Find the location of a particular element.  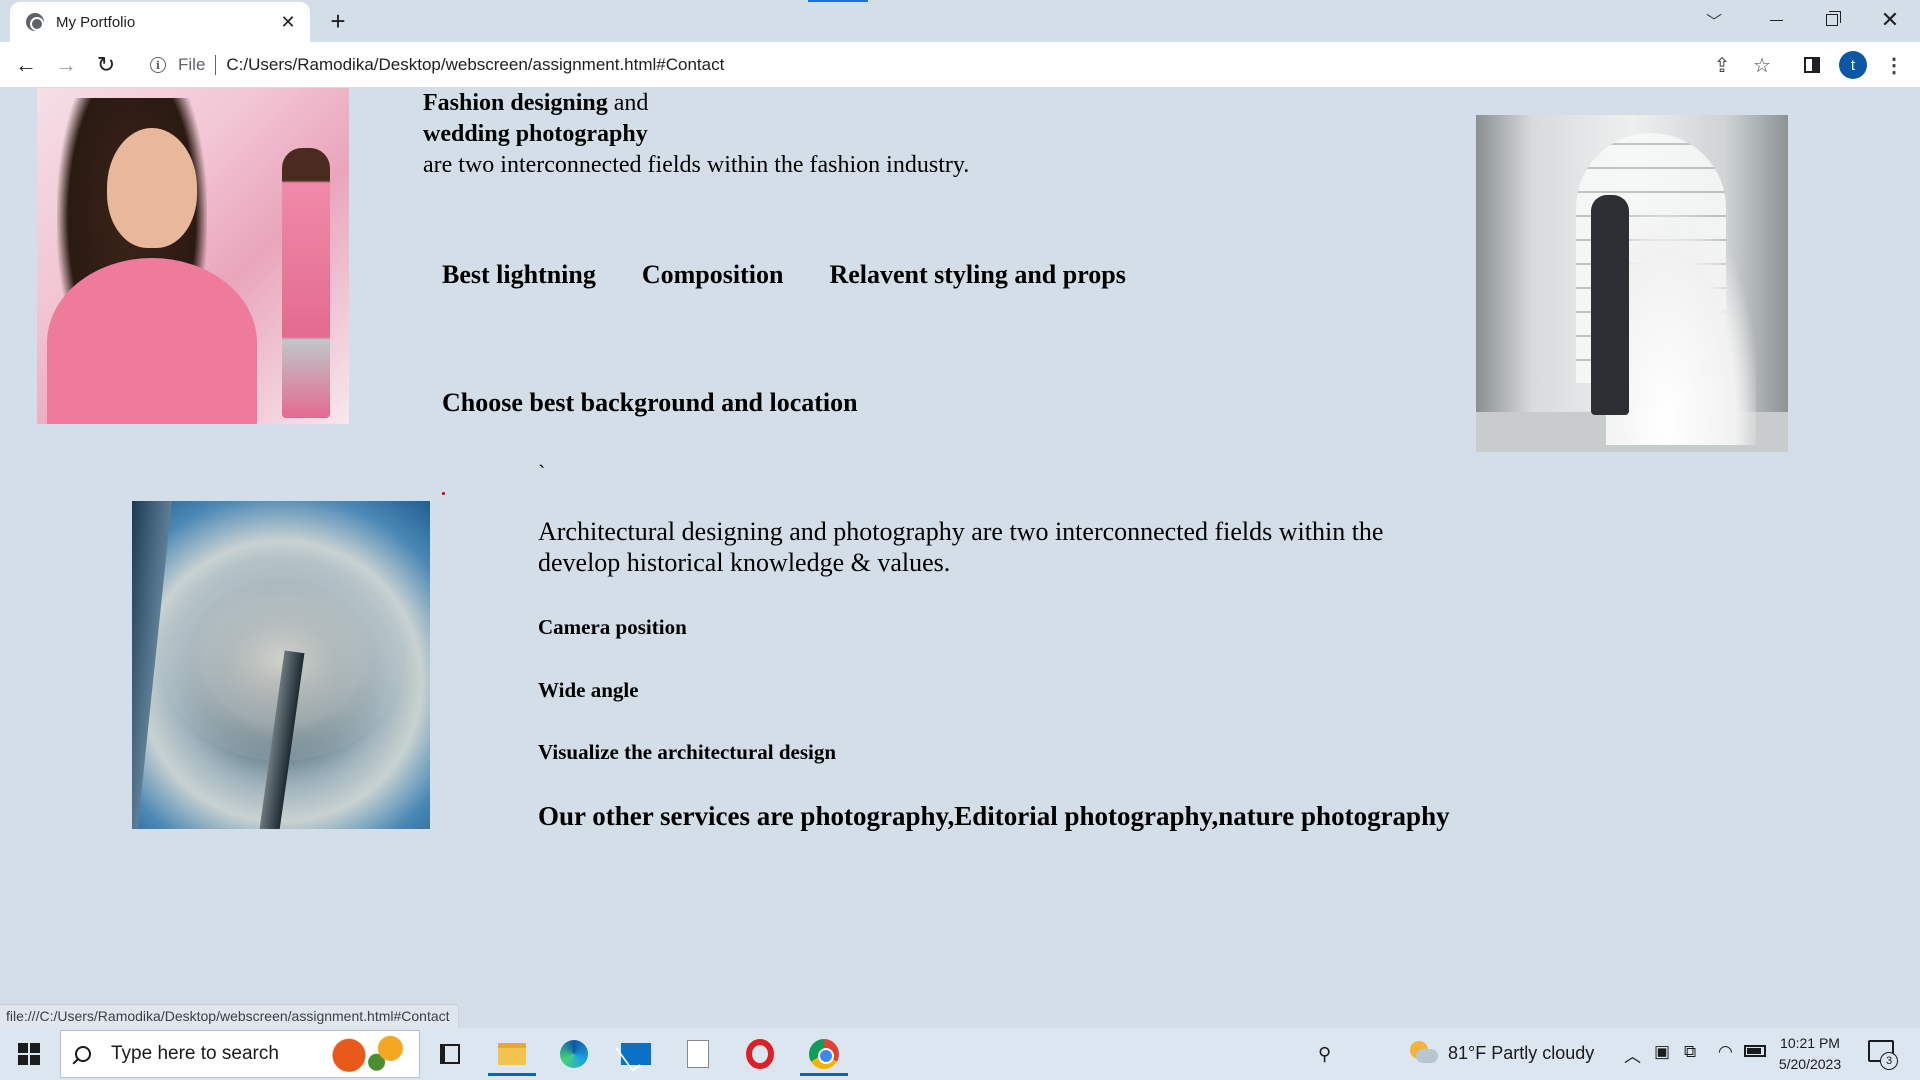

task-view-button is located at coordinates (450, 1054).